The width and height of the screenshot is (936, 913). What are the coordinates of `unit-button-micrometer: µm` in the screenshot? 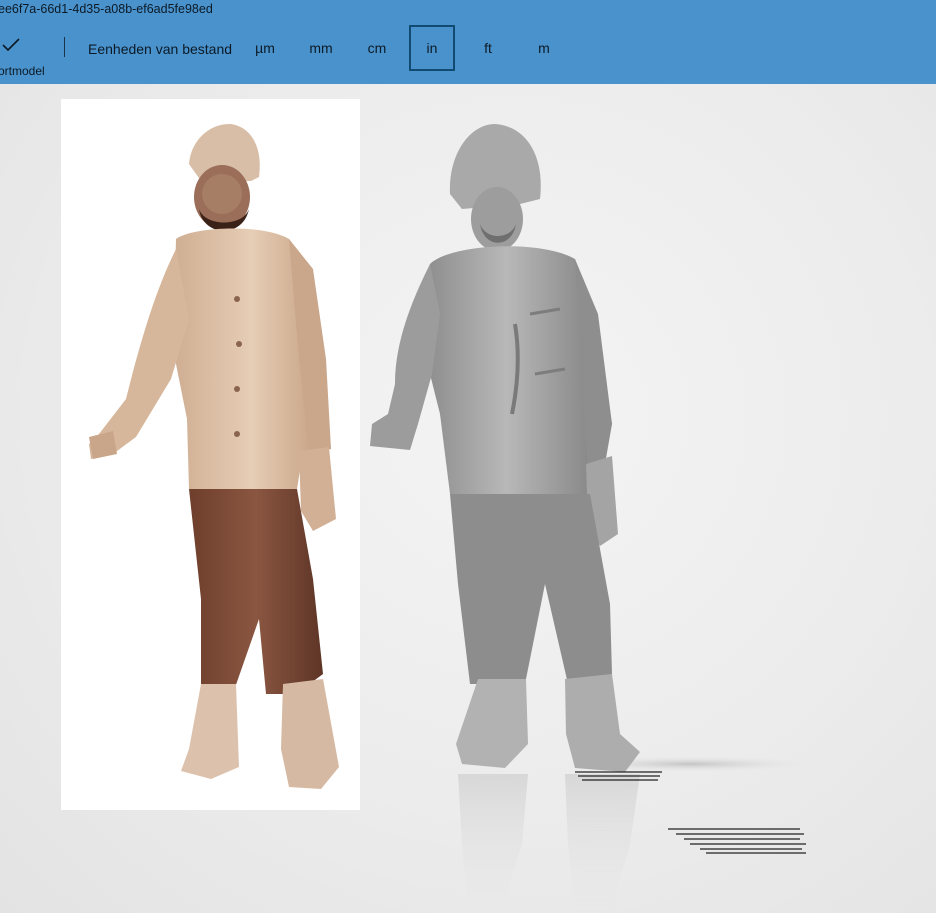 It's located at (265, 48).